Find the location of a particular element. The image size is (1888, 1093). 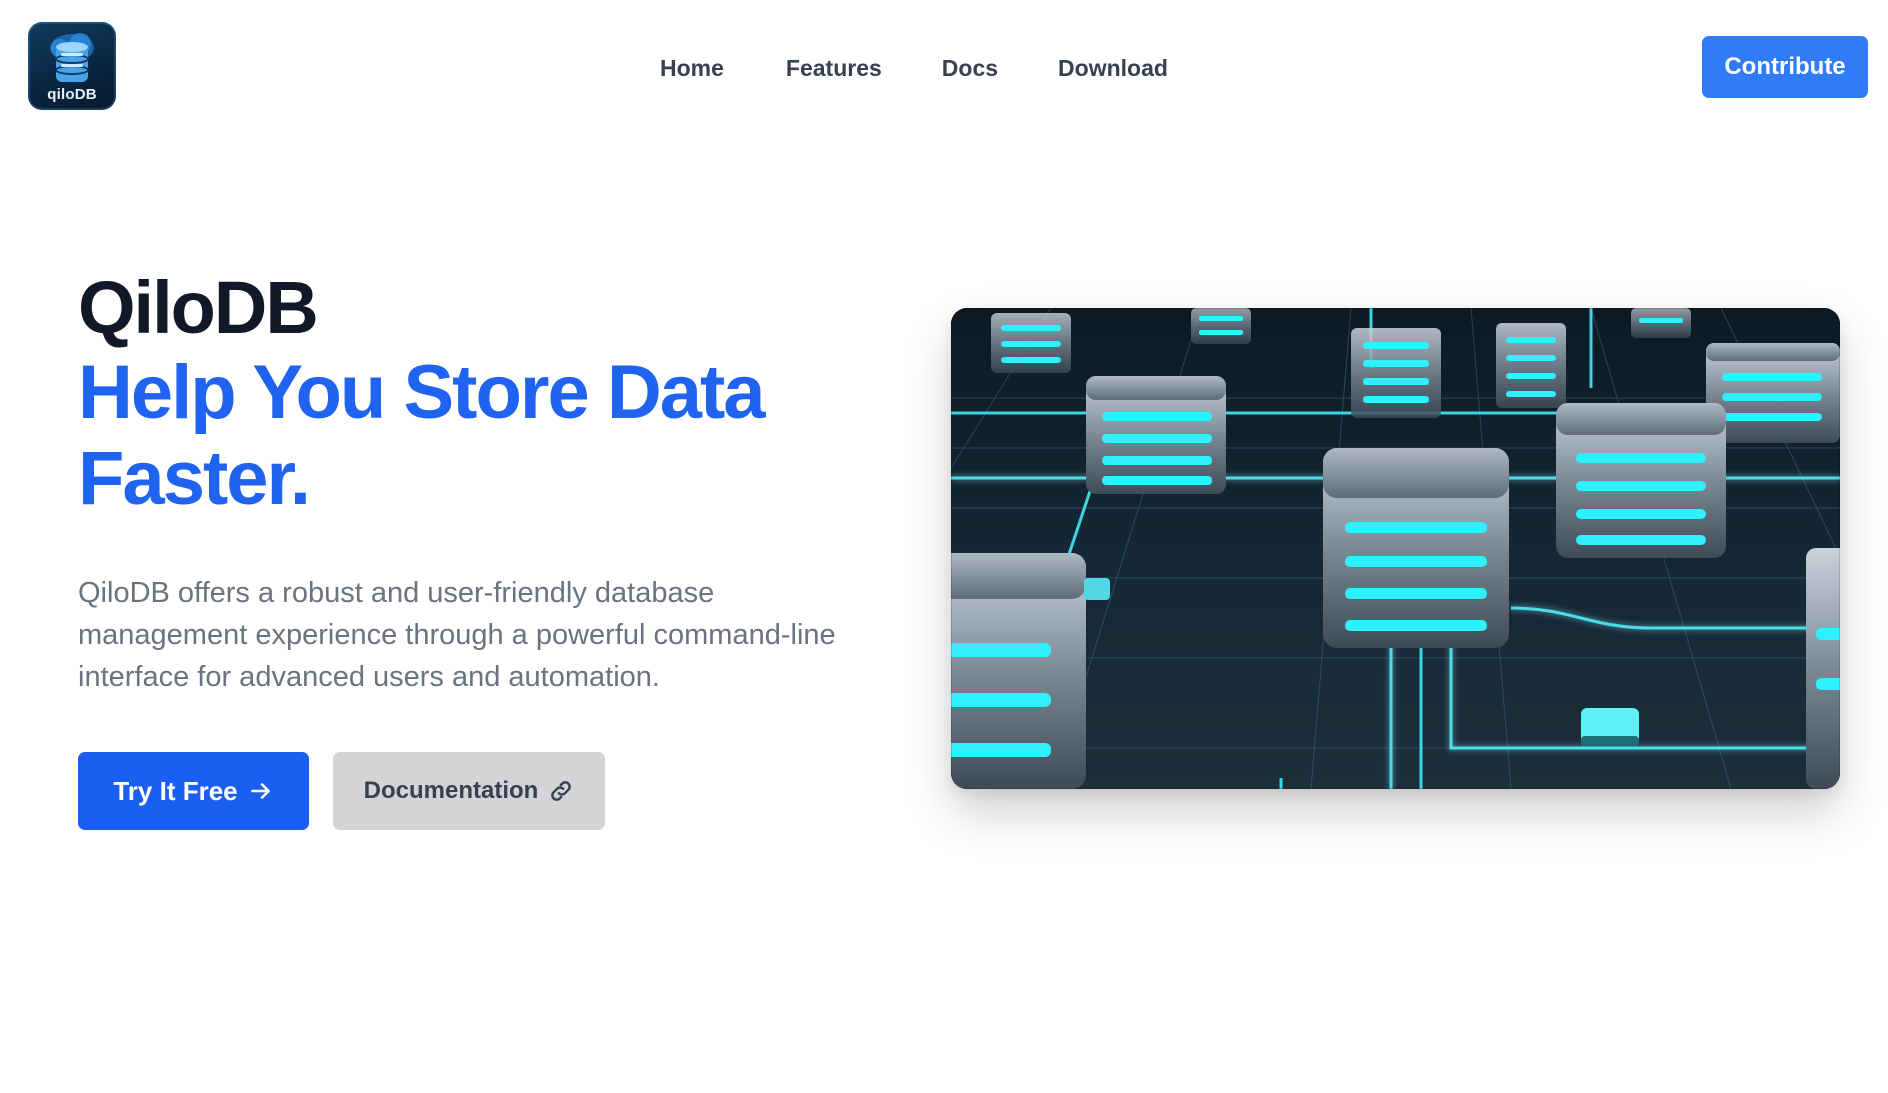

link-icon is located at coordinates (561, 791).